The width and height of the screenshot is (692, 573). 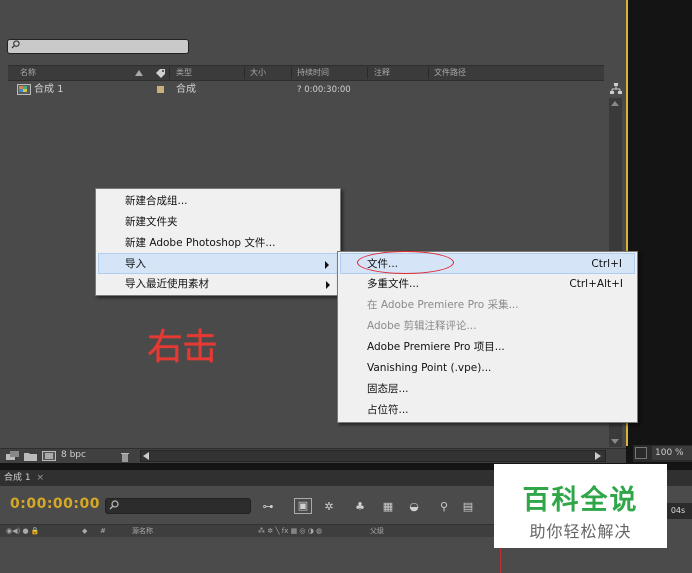 What do you see at coordinates (678, 511) in the screenshot?
I see `time-ruler-label: 04s` at bounding box center [678, 511].